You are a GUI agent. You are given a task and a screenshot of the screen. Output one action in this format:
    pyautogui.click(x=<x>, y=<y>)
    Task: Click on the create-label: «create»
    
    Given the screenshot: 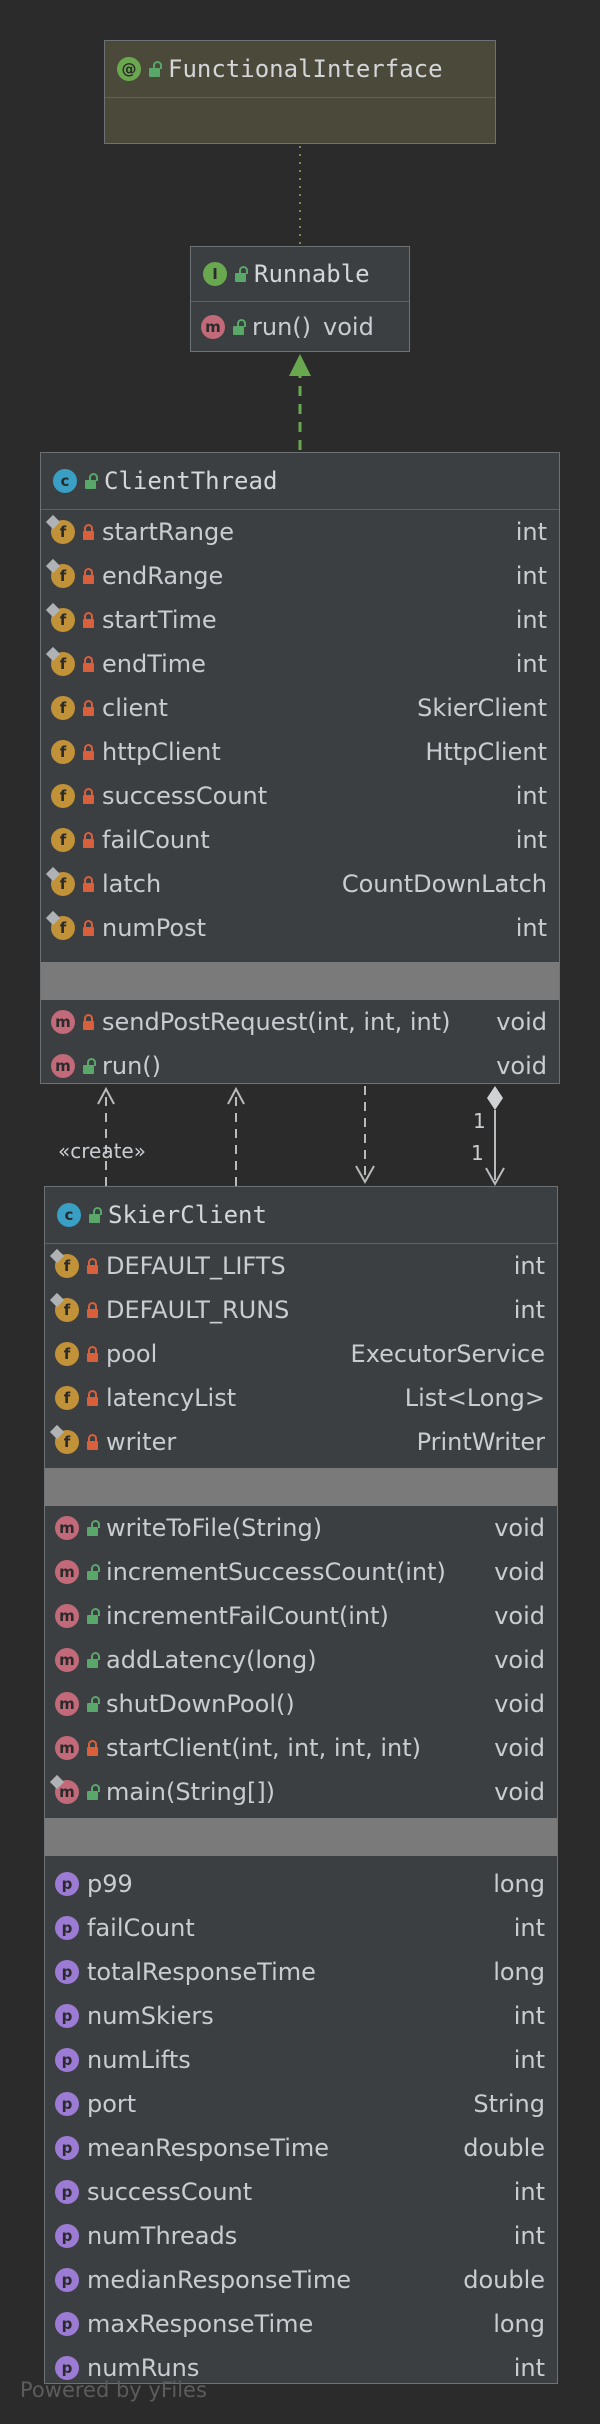 What is the action you would take?
    pyautogui.click(x=102, y=1151)
    